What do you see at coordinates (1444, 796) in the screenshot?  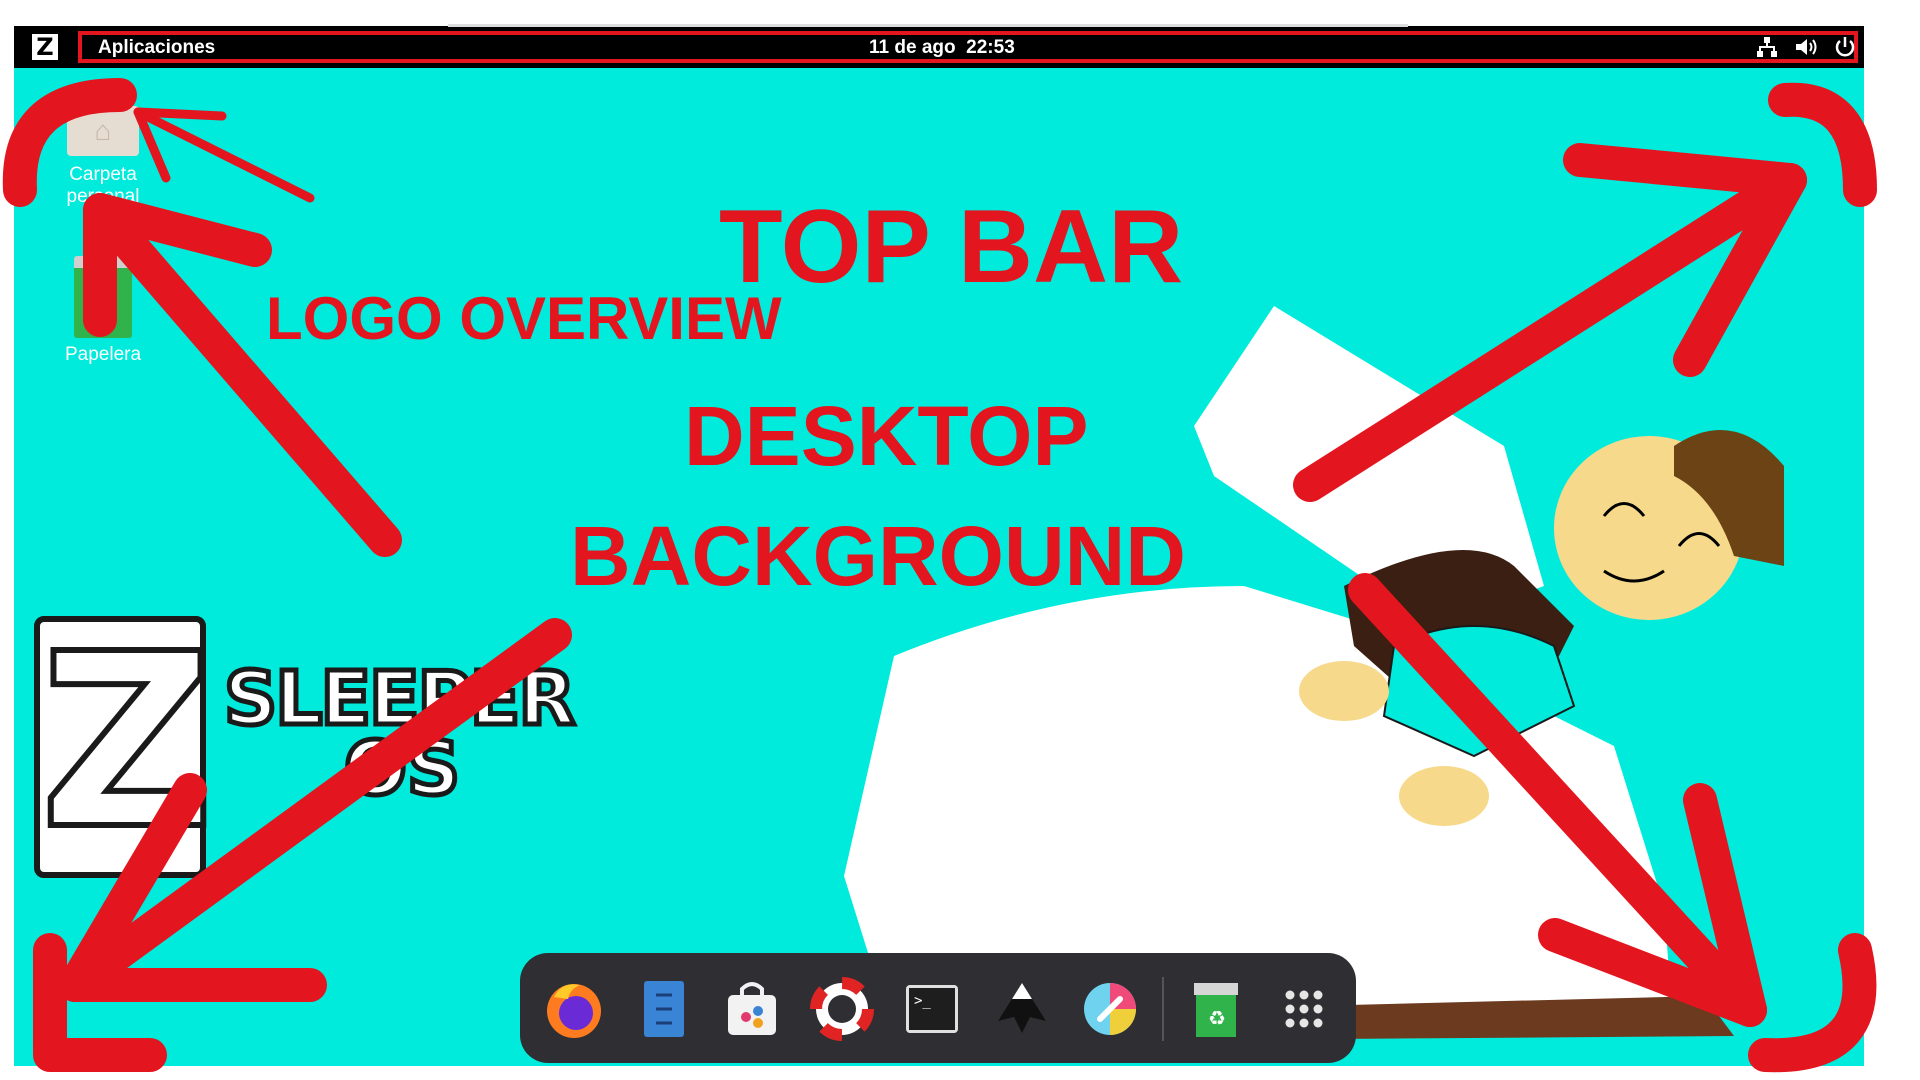 I see `right-hand` at bounding box center [1444, 796].